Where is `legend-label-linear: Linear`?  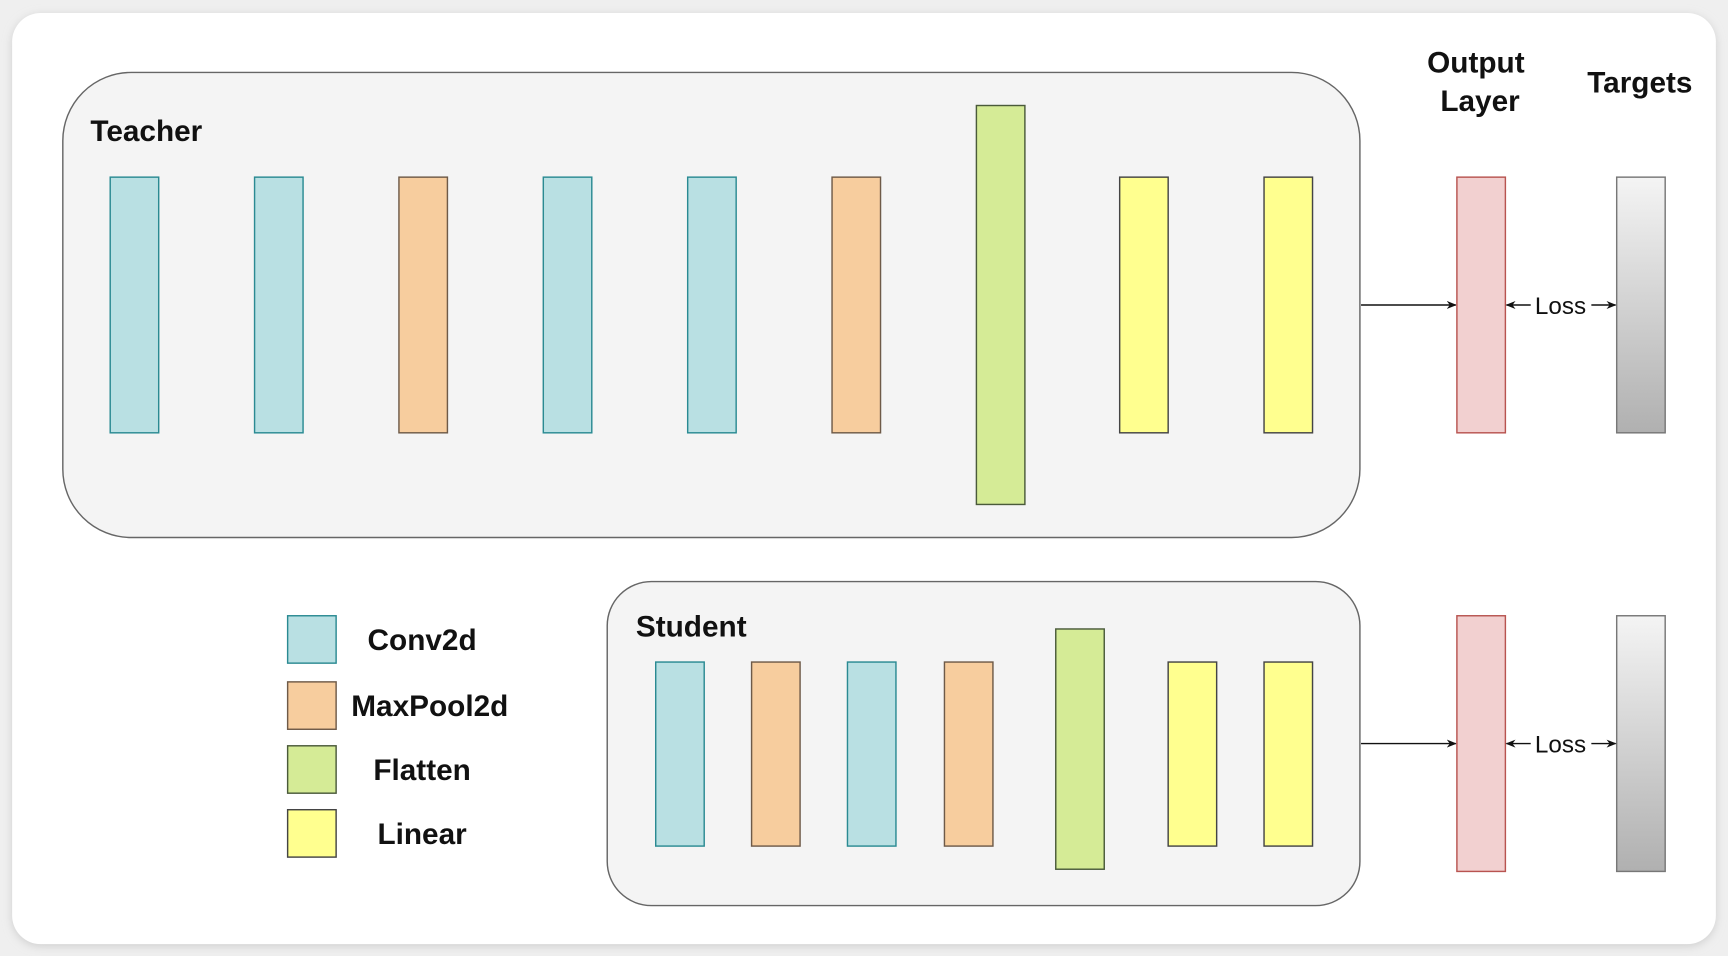 legend-label-linear: Linear is located at coordinates (422, 834).